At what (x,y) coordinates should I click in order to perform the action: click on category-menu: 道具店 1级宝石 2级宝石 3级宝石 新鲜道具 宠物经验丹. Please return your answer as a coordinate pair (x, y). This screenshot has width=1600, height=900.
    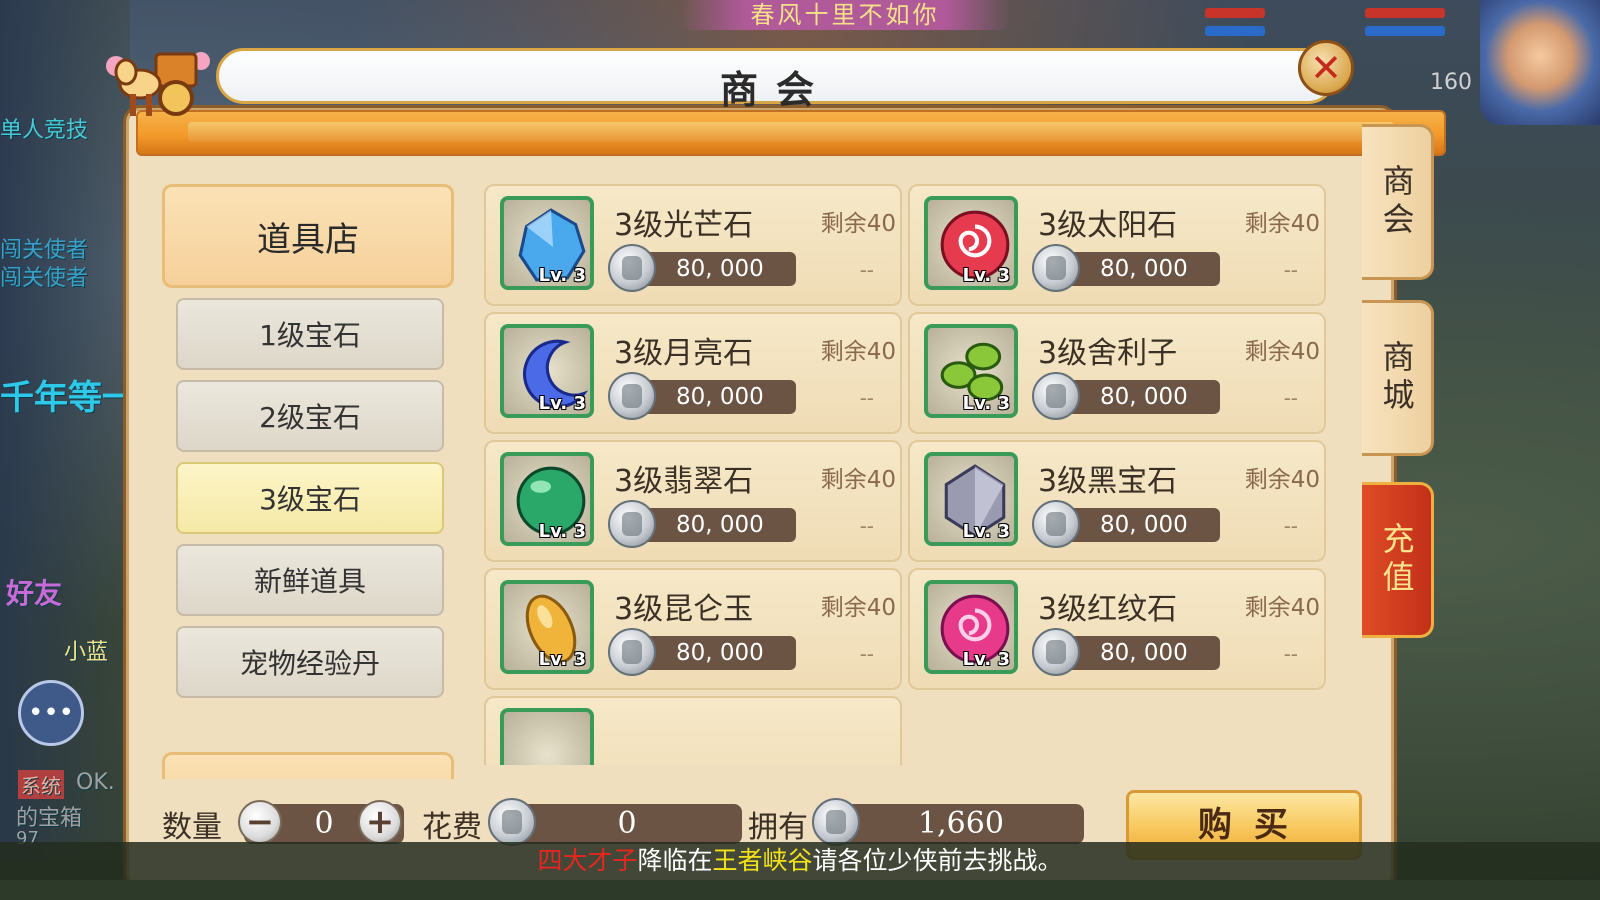
    Looking at the image, I should click on (308, 481).